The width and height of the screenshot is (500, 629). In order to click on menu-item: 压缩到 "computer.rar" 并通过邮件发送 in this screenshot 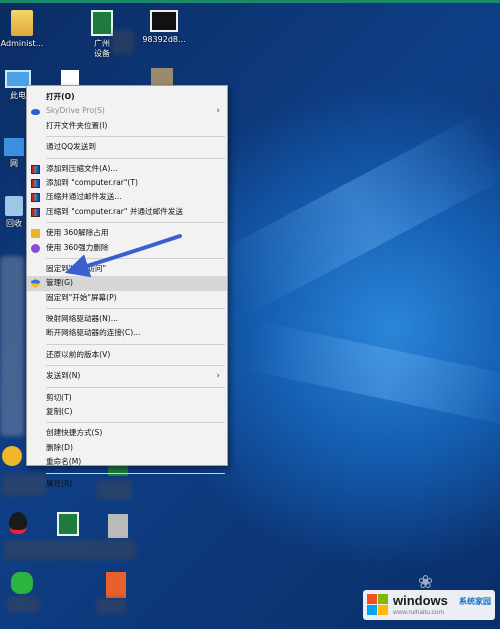, I will do `click(127, 212)`.